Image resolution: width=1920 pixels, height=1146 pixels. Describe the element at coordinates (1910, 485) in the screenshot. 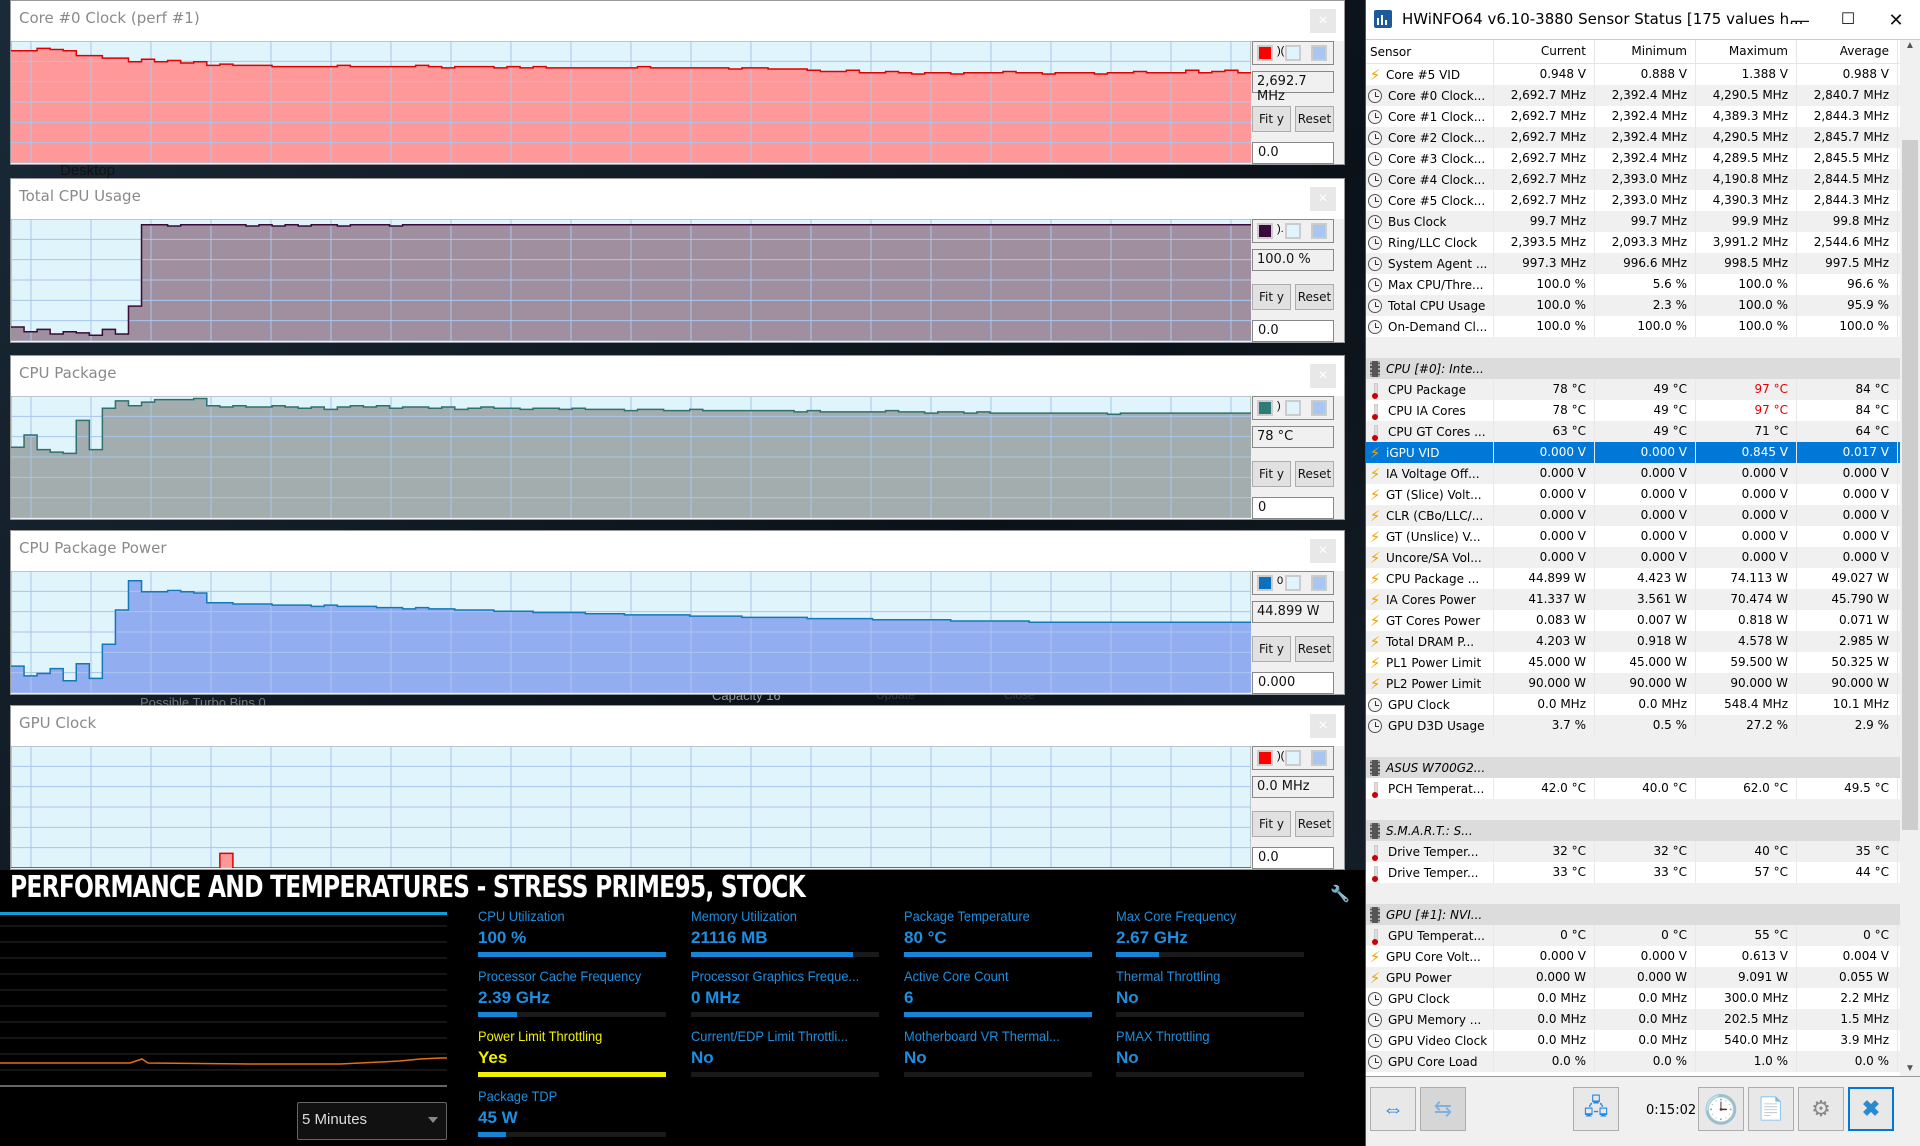

I see `scrollbar-thumb` at that location.